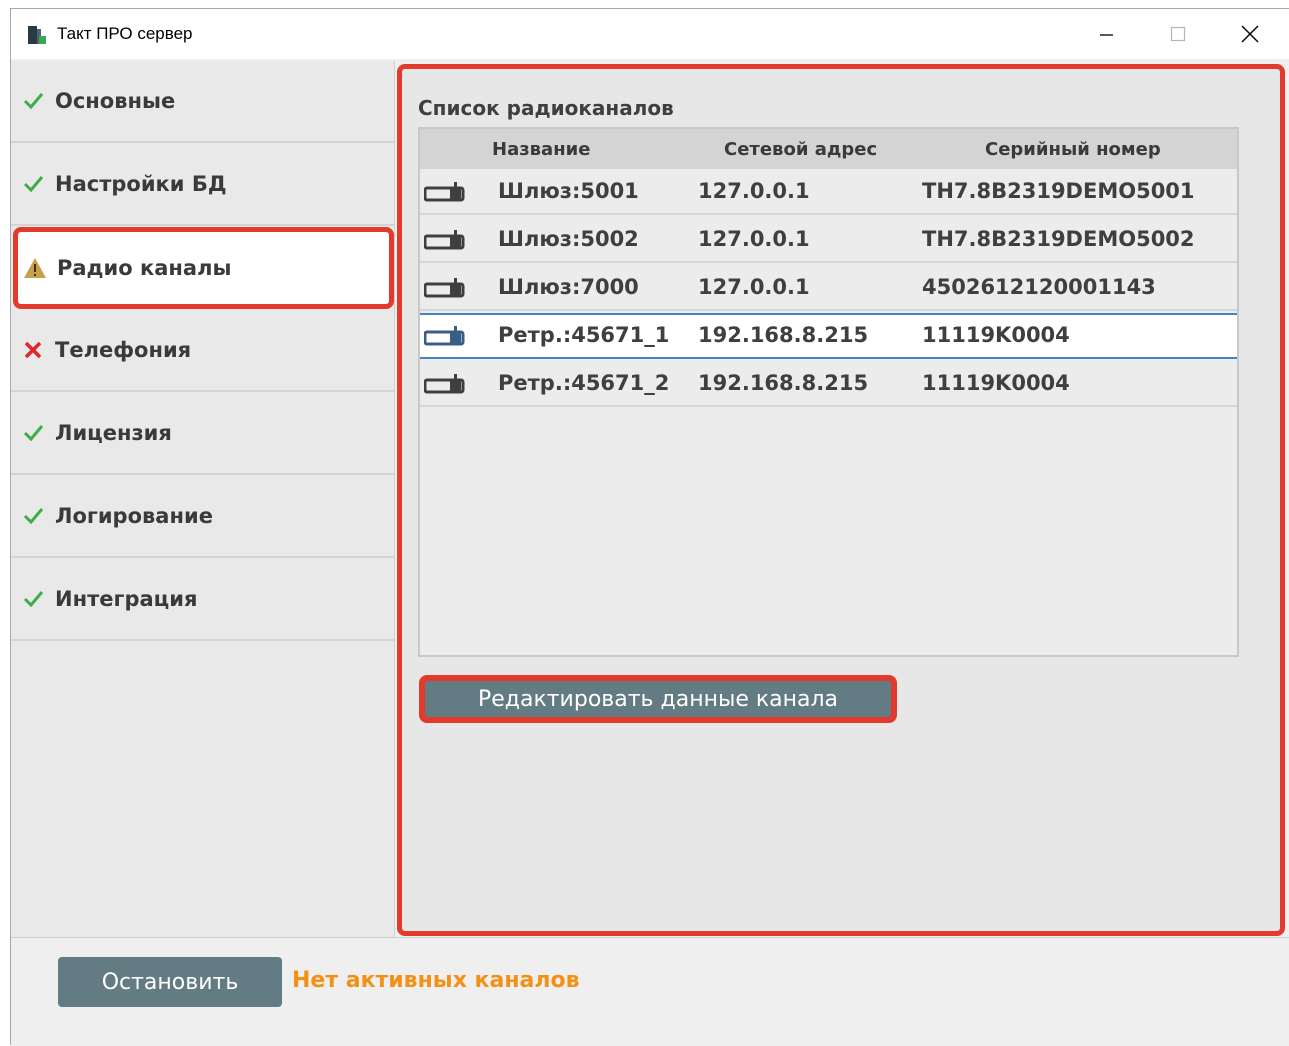 The height and width of the screenshot is (1046, 1289). Describe the element at coordinates (126, 599) in the screenshot. I see `sidebar-item-label: Интеграция` at that location.